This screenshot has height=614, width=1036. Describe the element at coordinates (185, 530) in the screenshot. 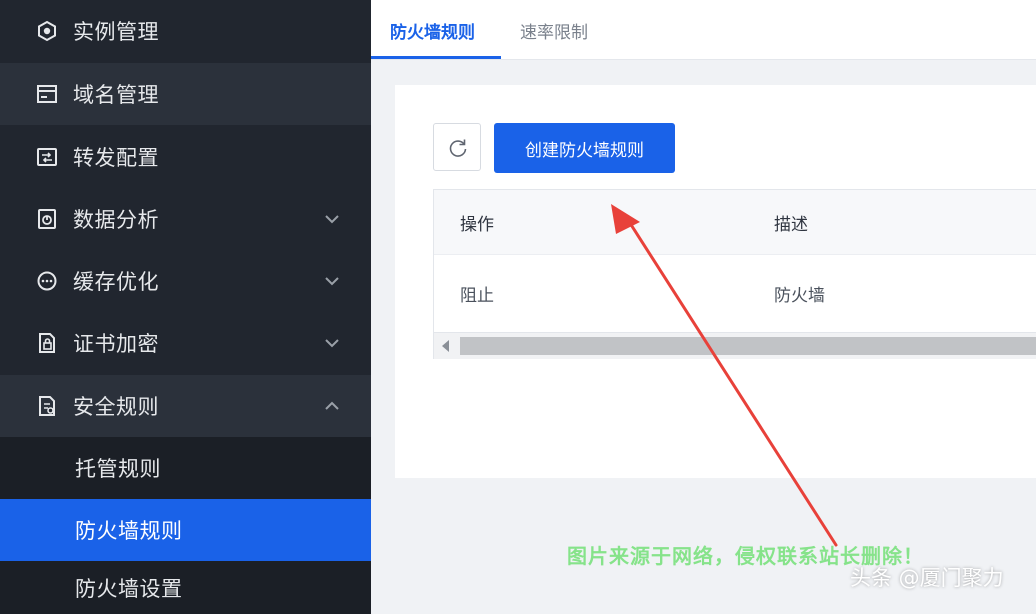

I see `sidebar-subitem-firewall-rules: 防火墙规则` at that location.